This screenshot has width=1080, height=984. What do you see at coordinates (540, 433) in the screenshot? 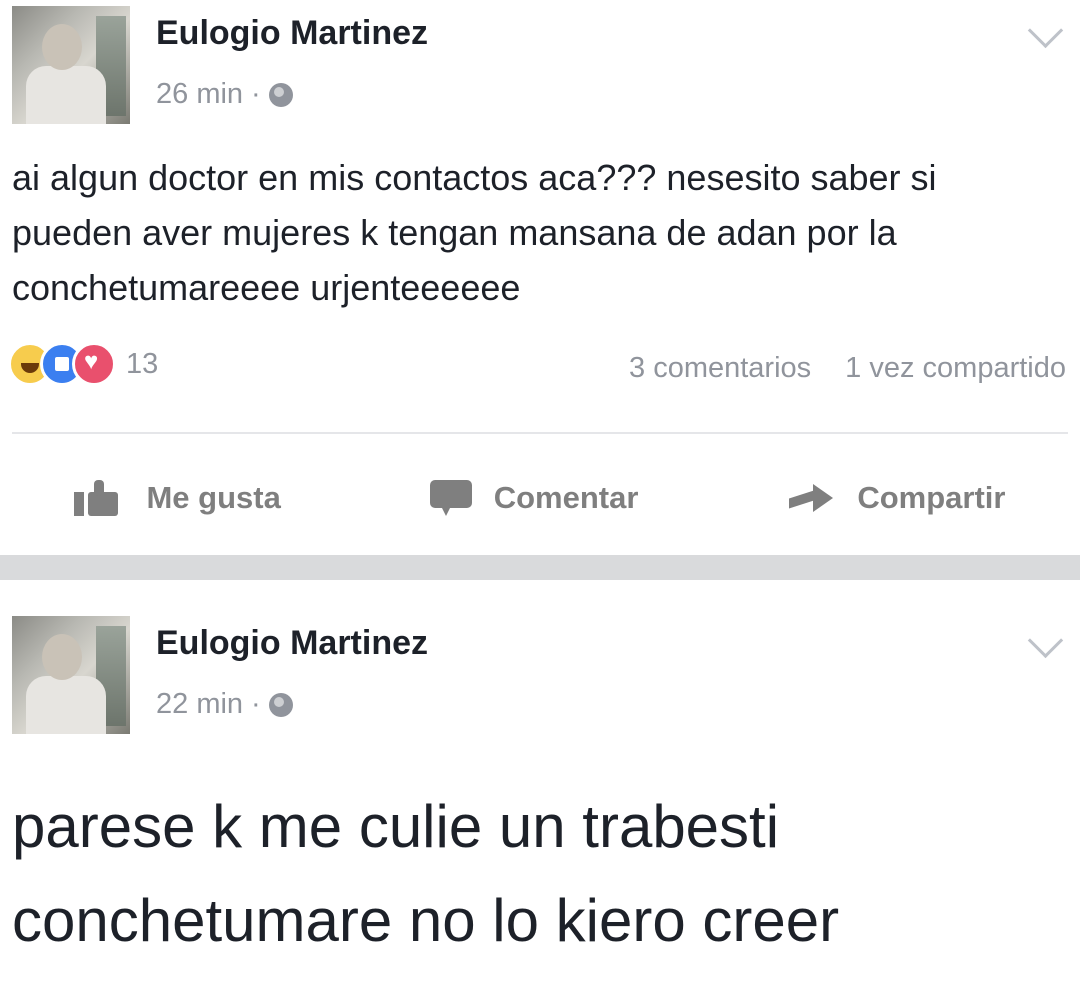
I see `divider` at bounding box center [540, 433].